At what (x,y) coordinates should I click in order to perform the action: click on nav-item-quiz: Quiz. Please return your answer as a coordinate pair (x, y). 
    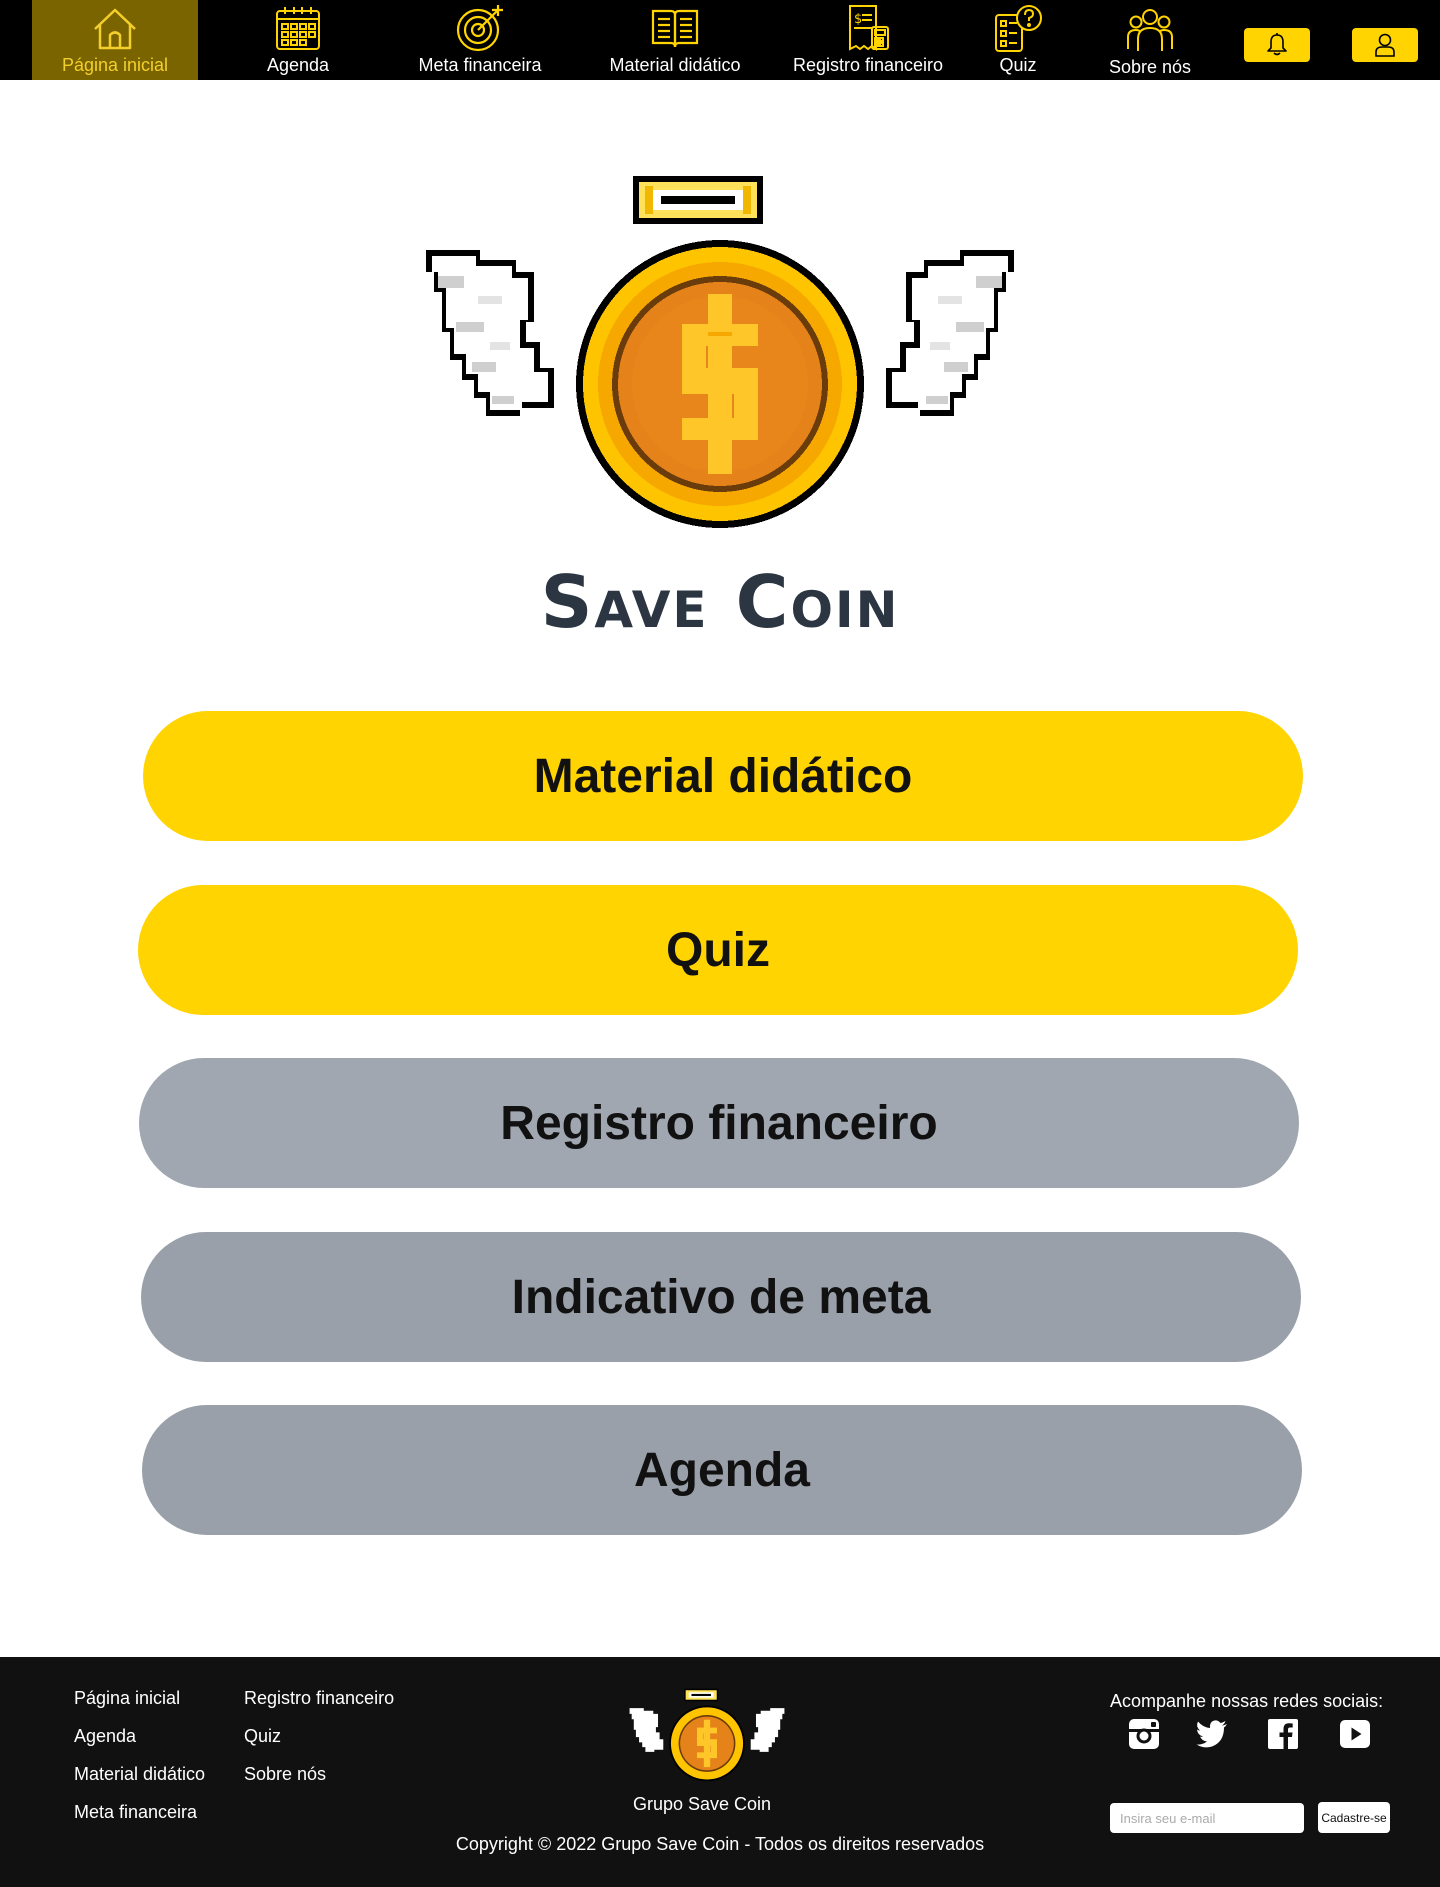
    Looking at the image, I should click on (1018, 40).